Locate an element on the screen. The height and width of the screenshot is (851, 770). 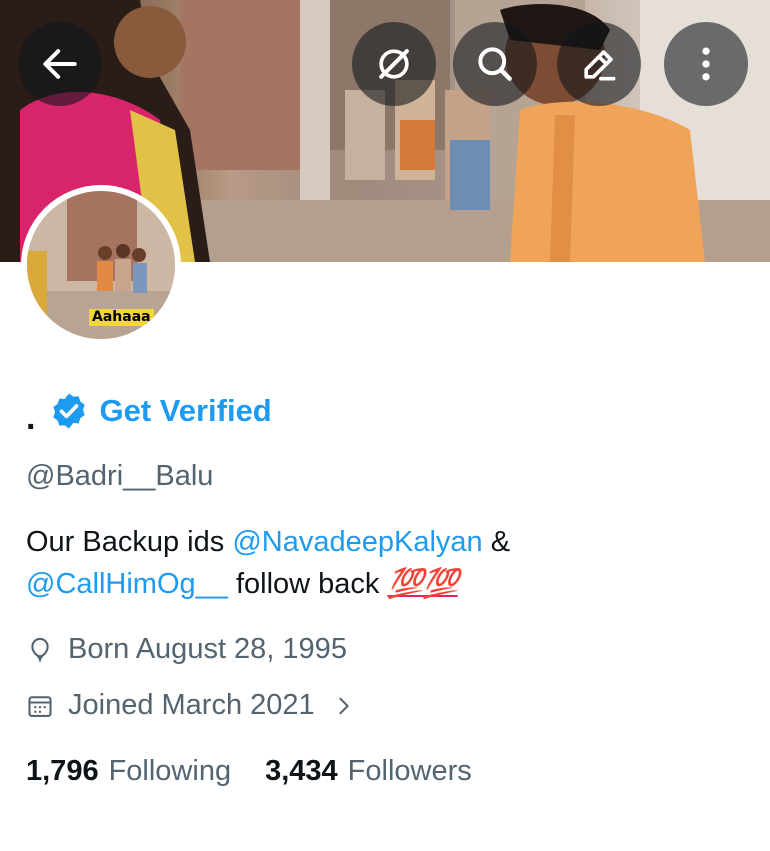
followers-count: 3,434 is located at coordinates (301, 771).